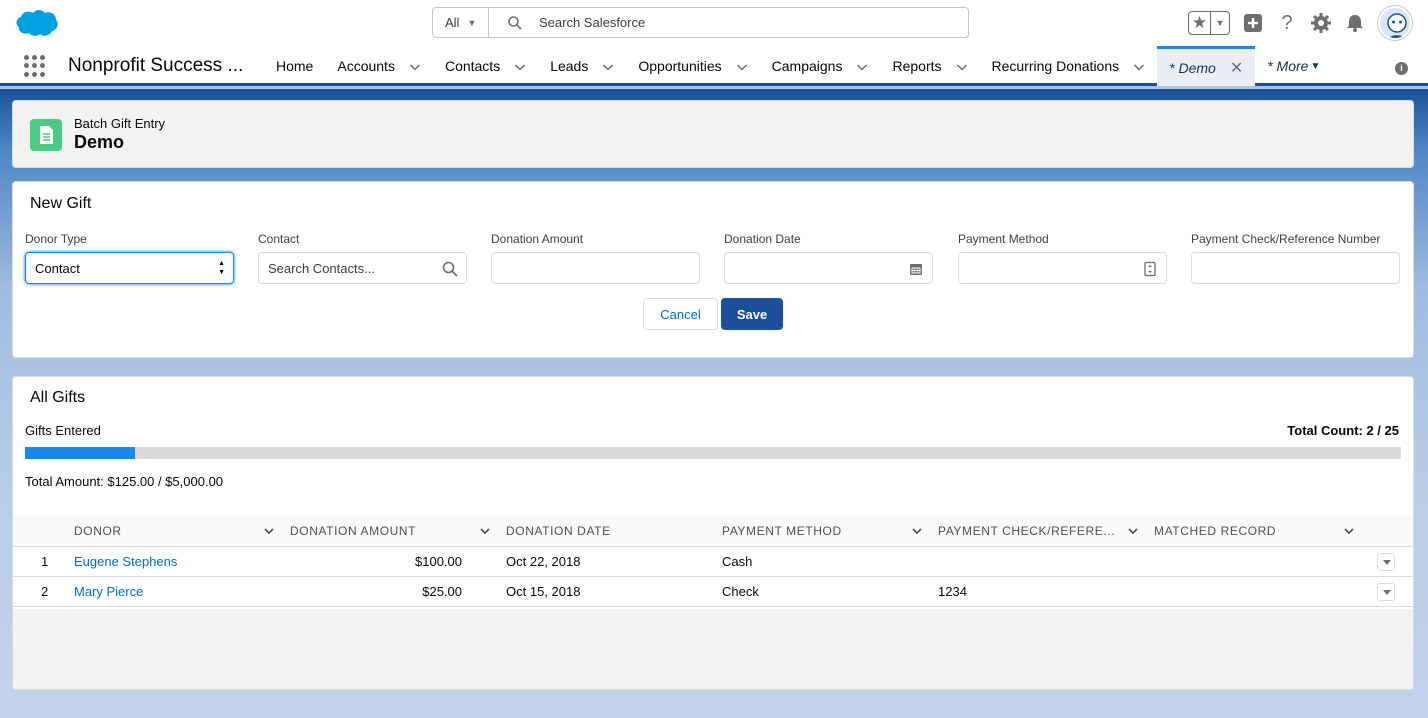  I want to click on nav-more-menu: * More ▼, so click(1293, 66).